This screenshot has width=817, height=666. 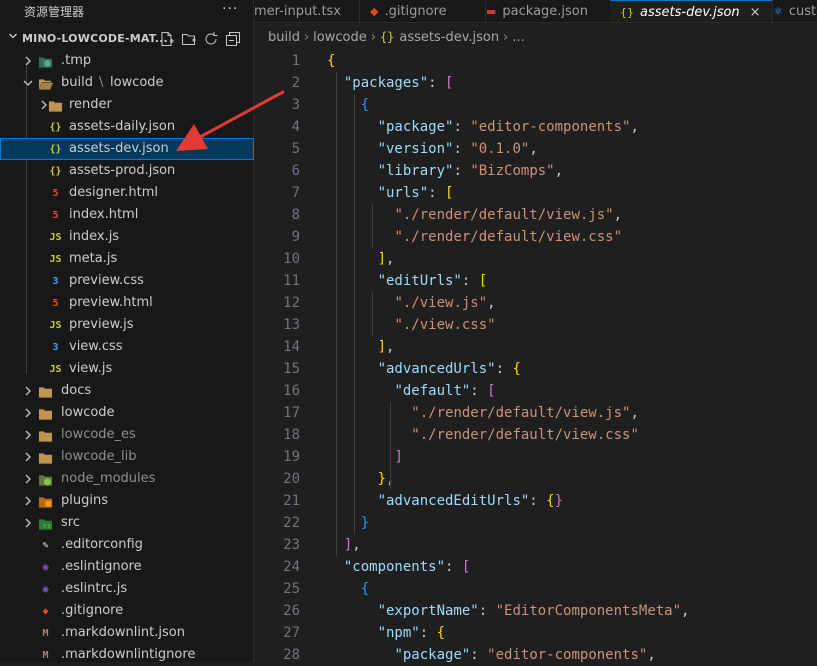 I want to click on tree-item-lowcode: lowcode, so click(x=127, y=413).